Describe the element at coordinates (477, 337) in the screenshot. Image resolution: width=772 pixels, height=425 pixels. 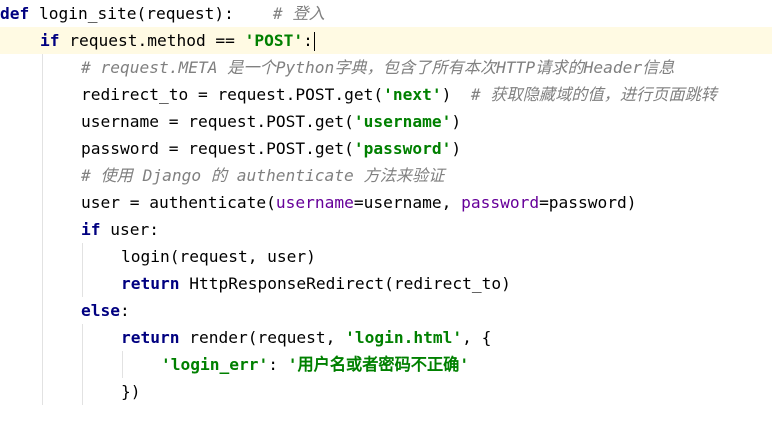
I see `code-token: , {` at that location.